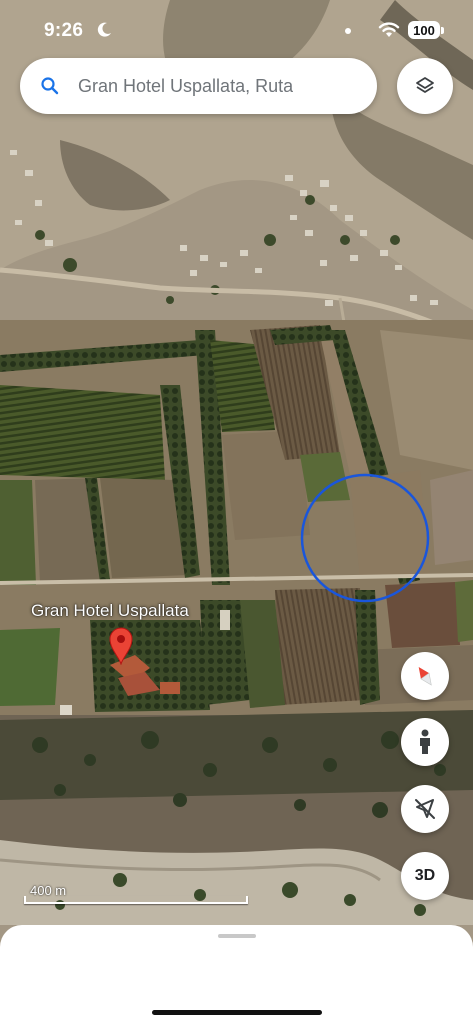 Image resolution: width=473 pixels, height=1024 pixels. Describe the element at coordinates (136, 900) in the screenshot. I see `scale-bar` at that location.